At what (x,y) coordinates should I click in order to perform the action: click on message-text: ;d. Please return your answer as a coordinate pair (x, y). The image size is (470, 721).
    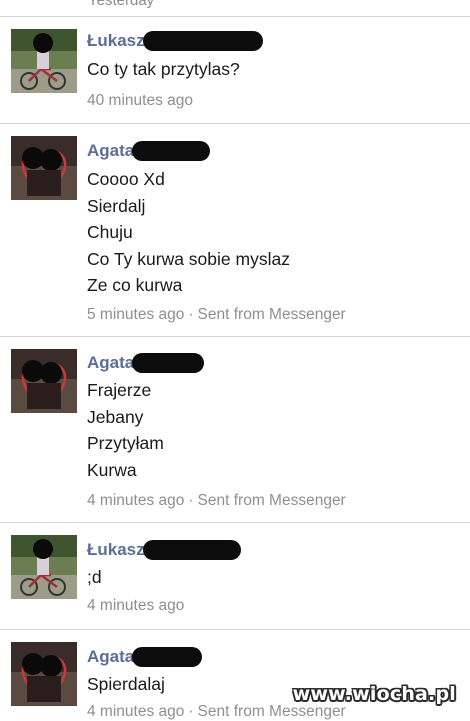
    Looking at the image, I should click on (94, 577).